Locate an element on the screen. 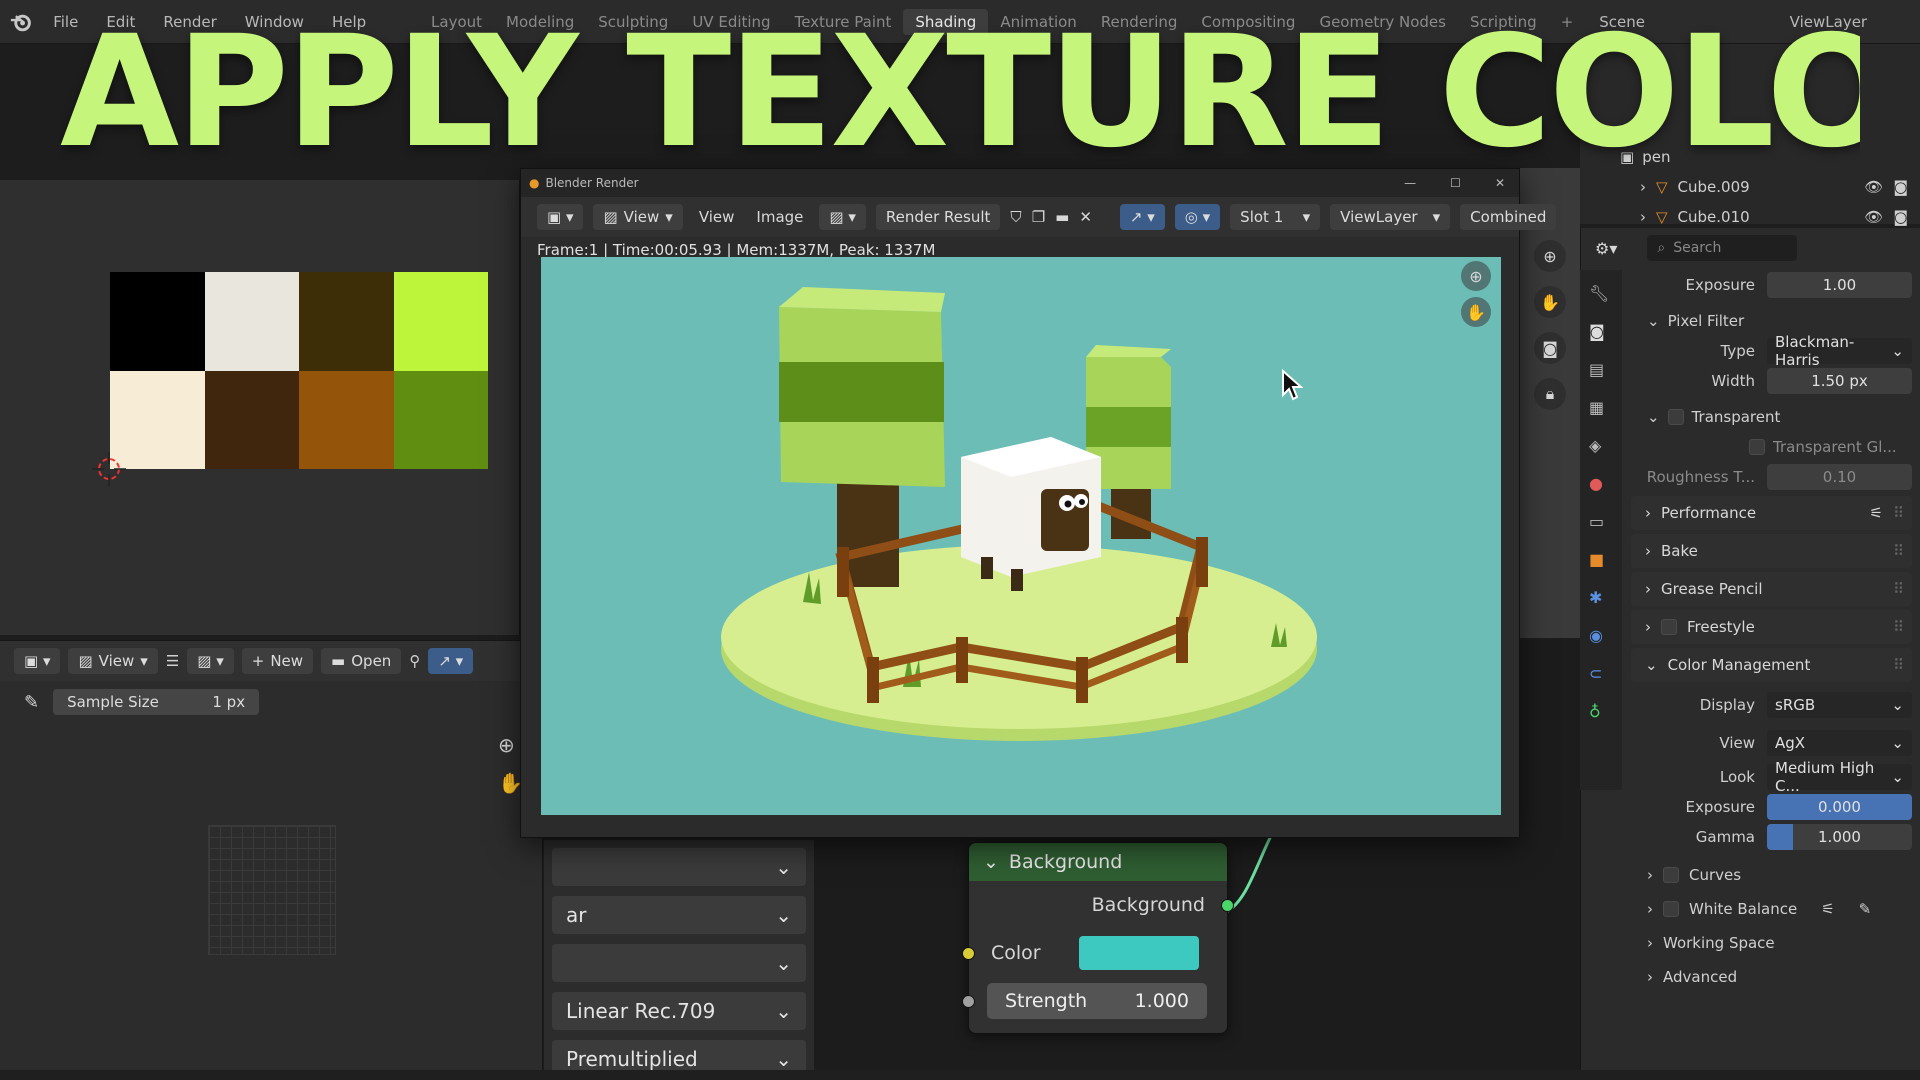  shield-icon: ⛉ is located at coordinates (1015, 217).